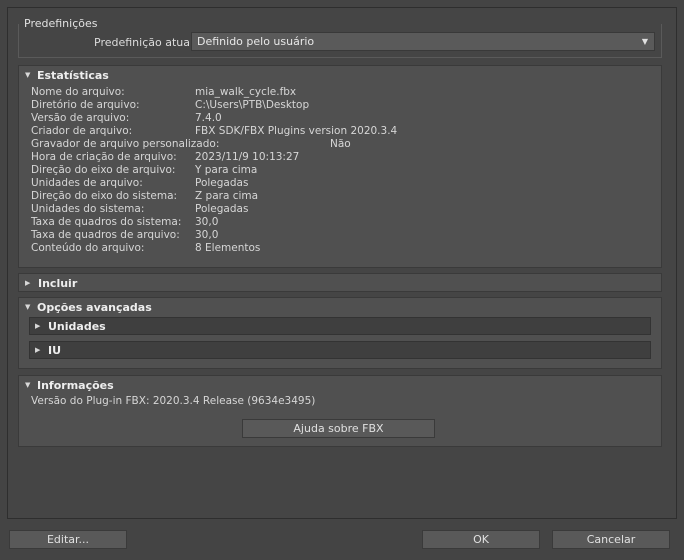 Image resolution: width=684 pixels, height=560 pixels. I want to click on current-preset-label: Predefinição atual:, so click(145, 42).